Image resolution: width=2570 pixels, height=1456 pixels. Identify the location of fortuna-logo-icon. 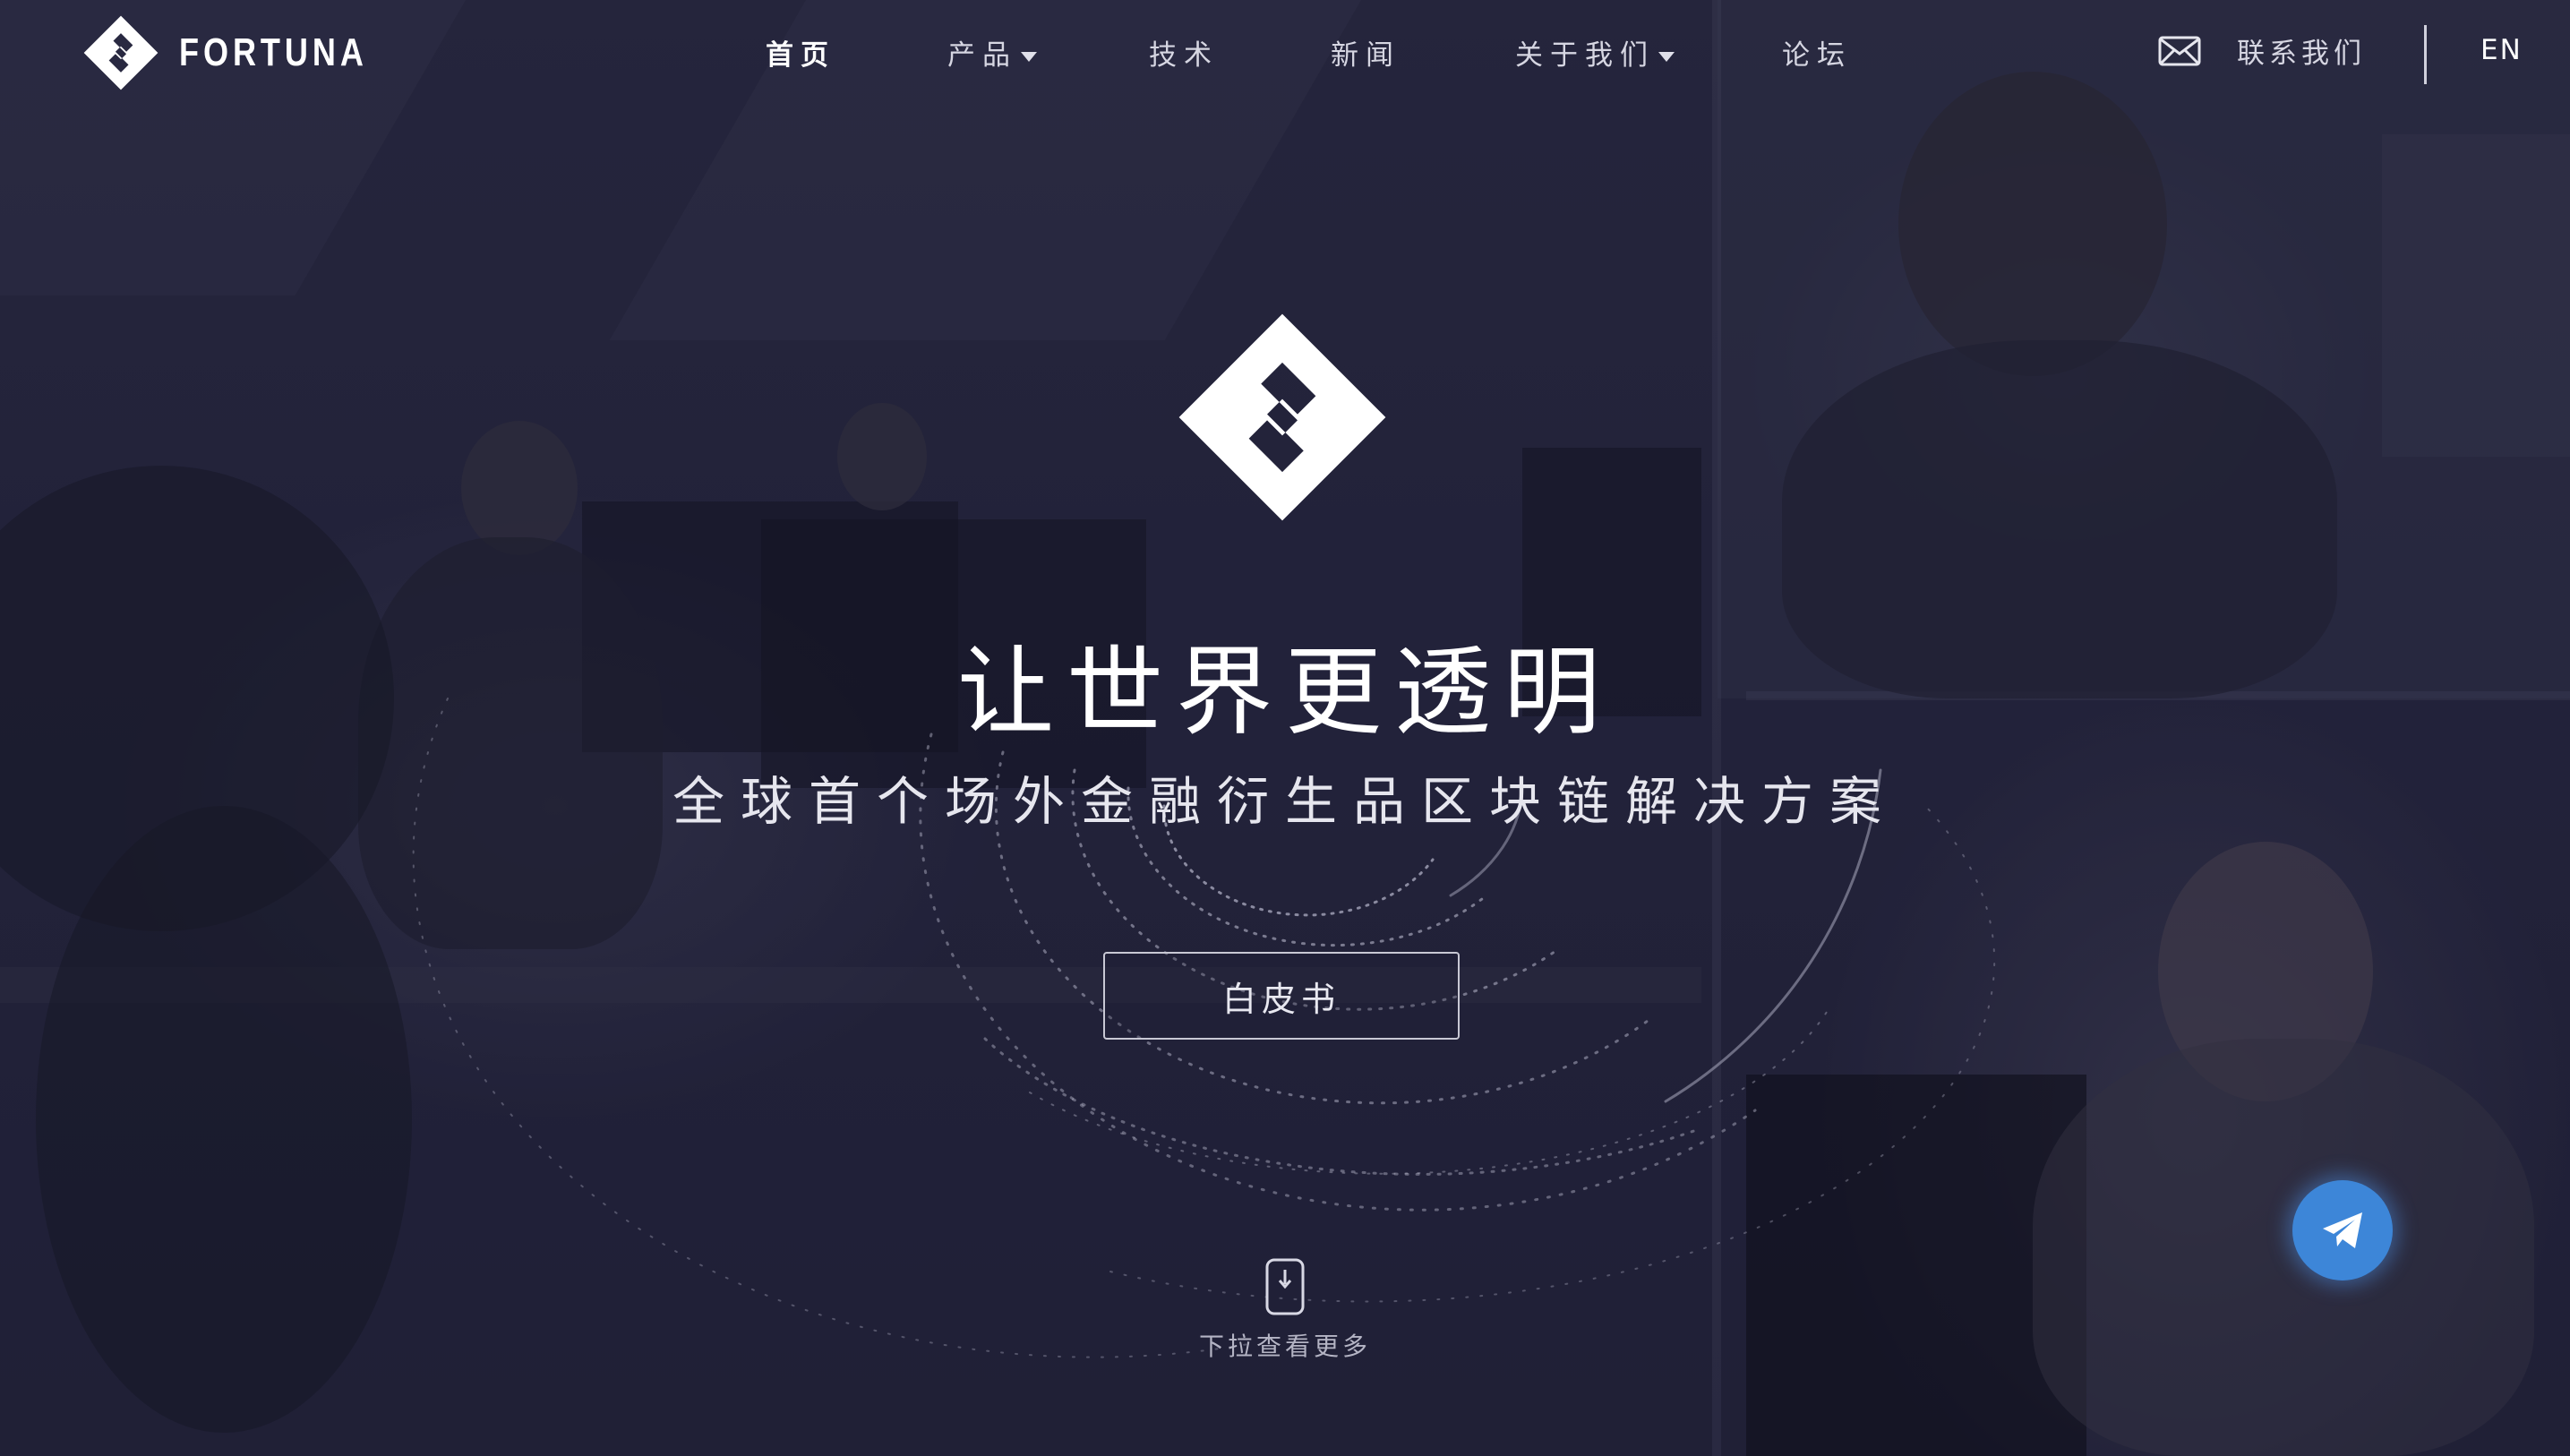
(120, 52).